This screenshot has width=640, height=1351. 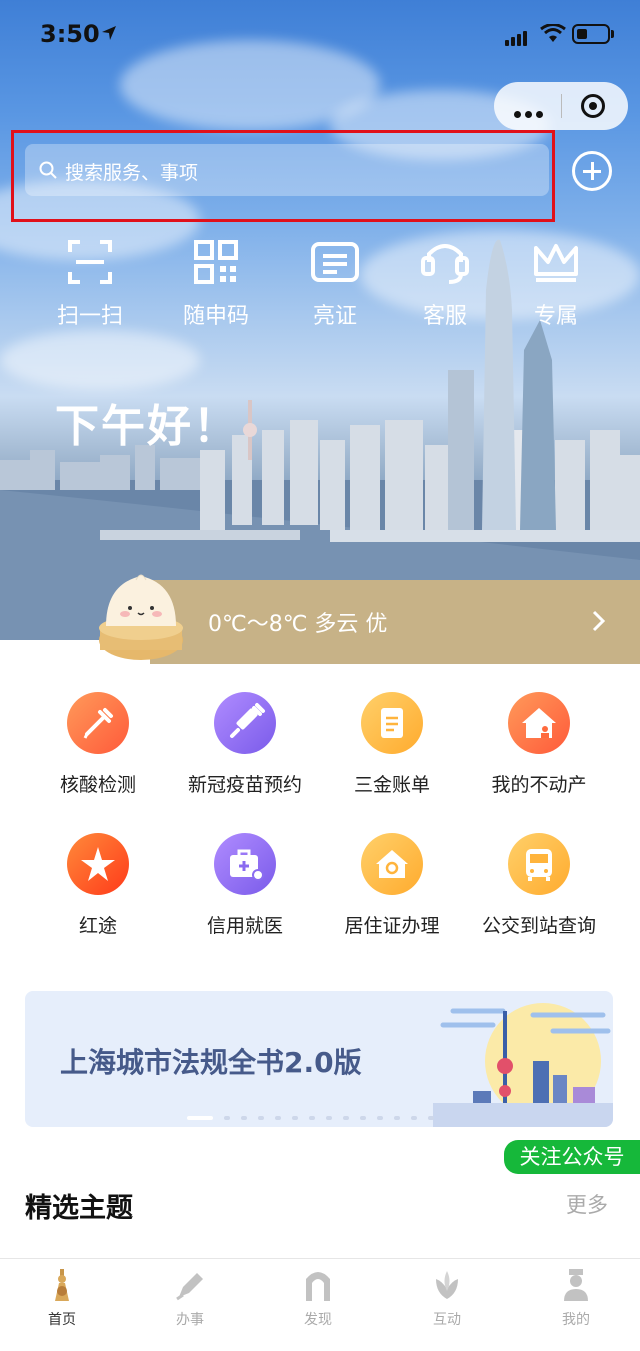 What do you see at coordinates (70, 34) in the screenshot?
I see `status-time: 3:50` at bounding box center [70, 34].